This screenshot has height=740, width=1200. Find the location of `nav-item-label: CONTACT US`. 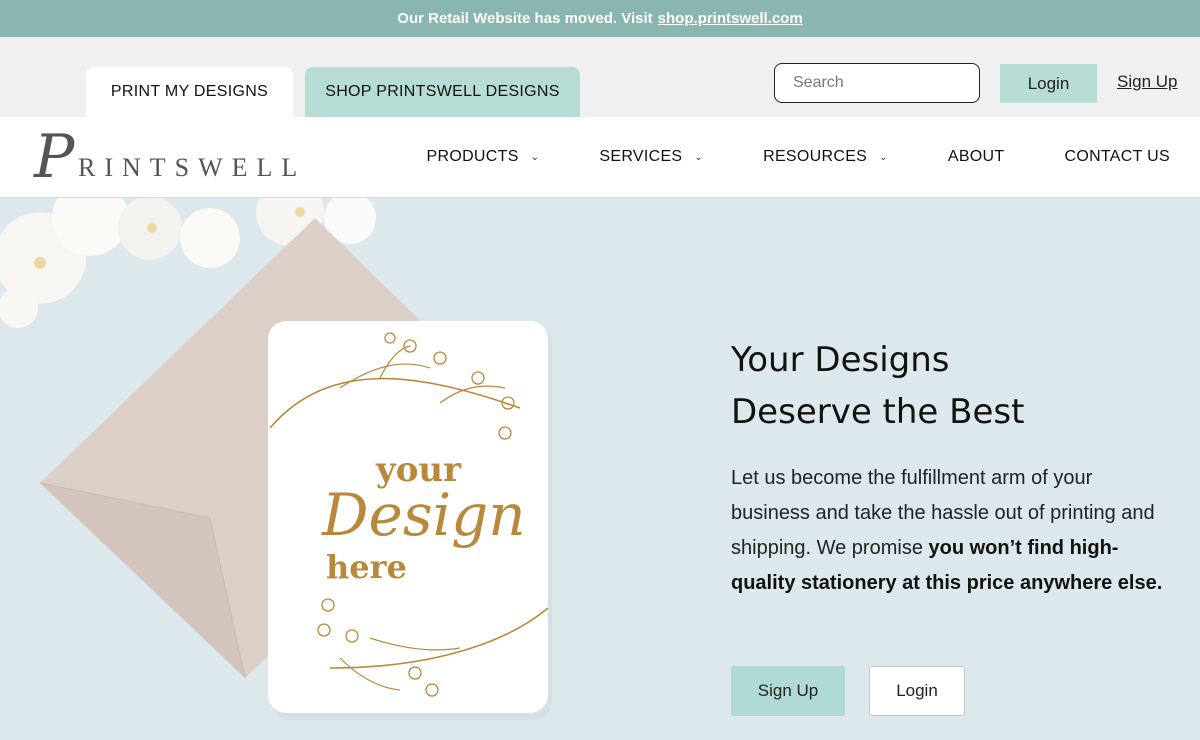

nav-item-label: CONTACT US is located at coordinates (1117, 156).